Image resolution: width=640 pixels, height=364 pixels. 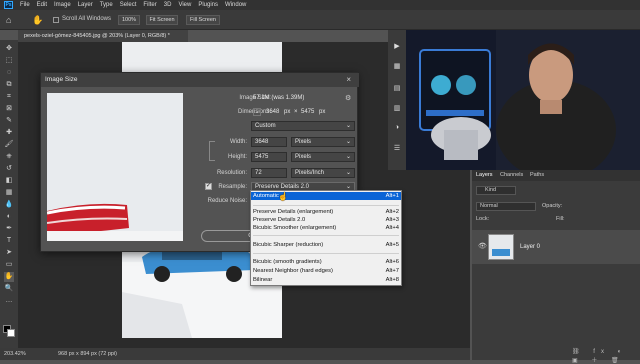 I want to click on lock-label: Lock:, so click(x=483, y=219).